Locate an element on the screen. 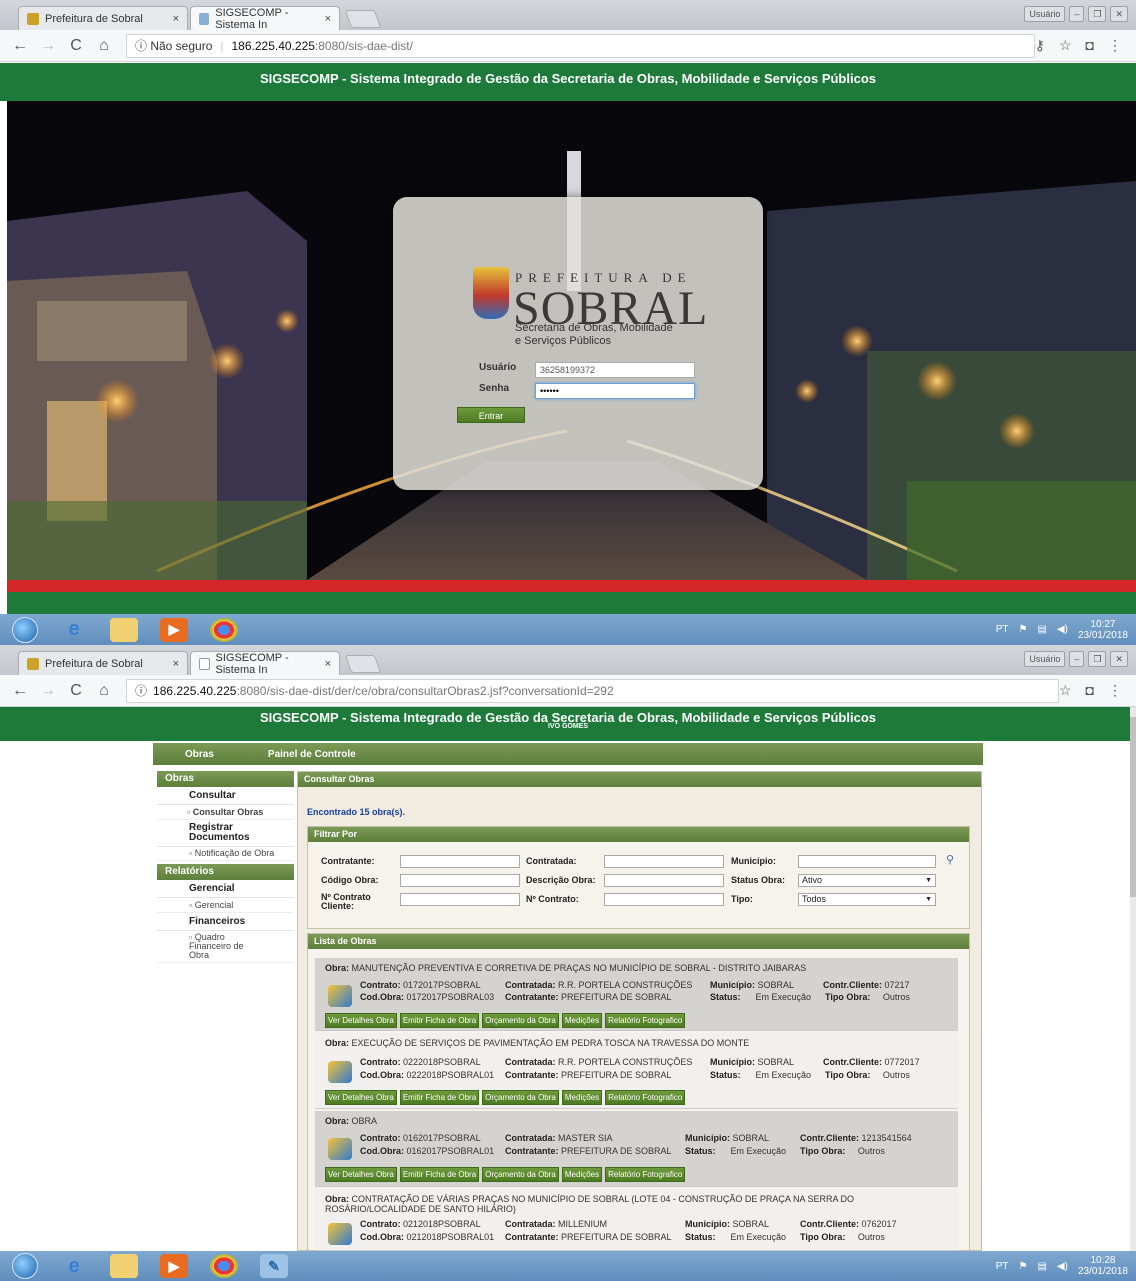  sidebar-item-consultar-obras: Consultar Obras is located at coordinates (225, 812).